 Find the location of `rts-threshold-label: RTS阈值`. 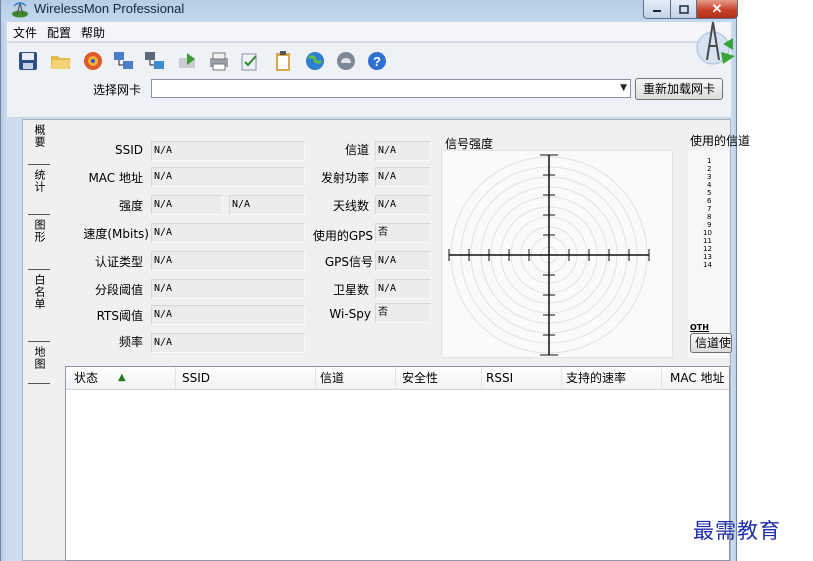

rts-threshold-label: RTS阈值 is located at coordinates (119, 316).